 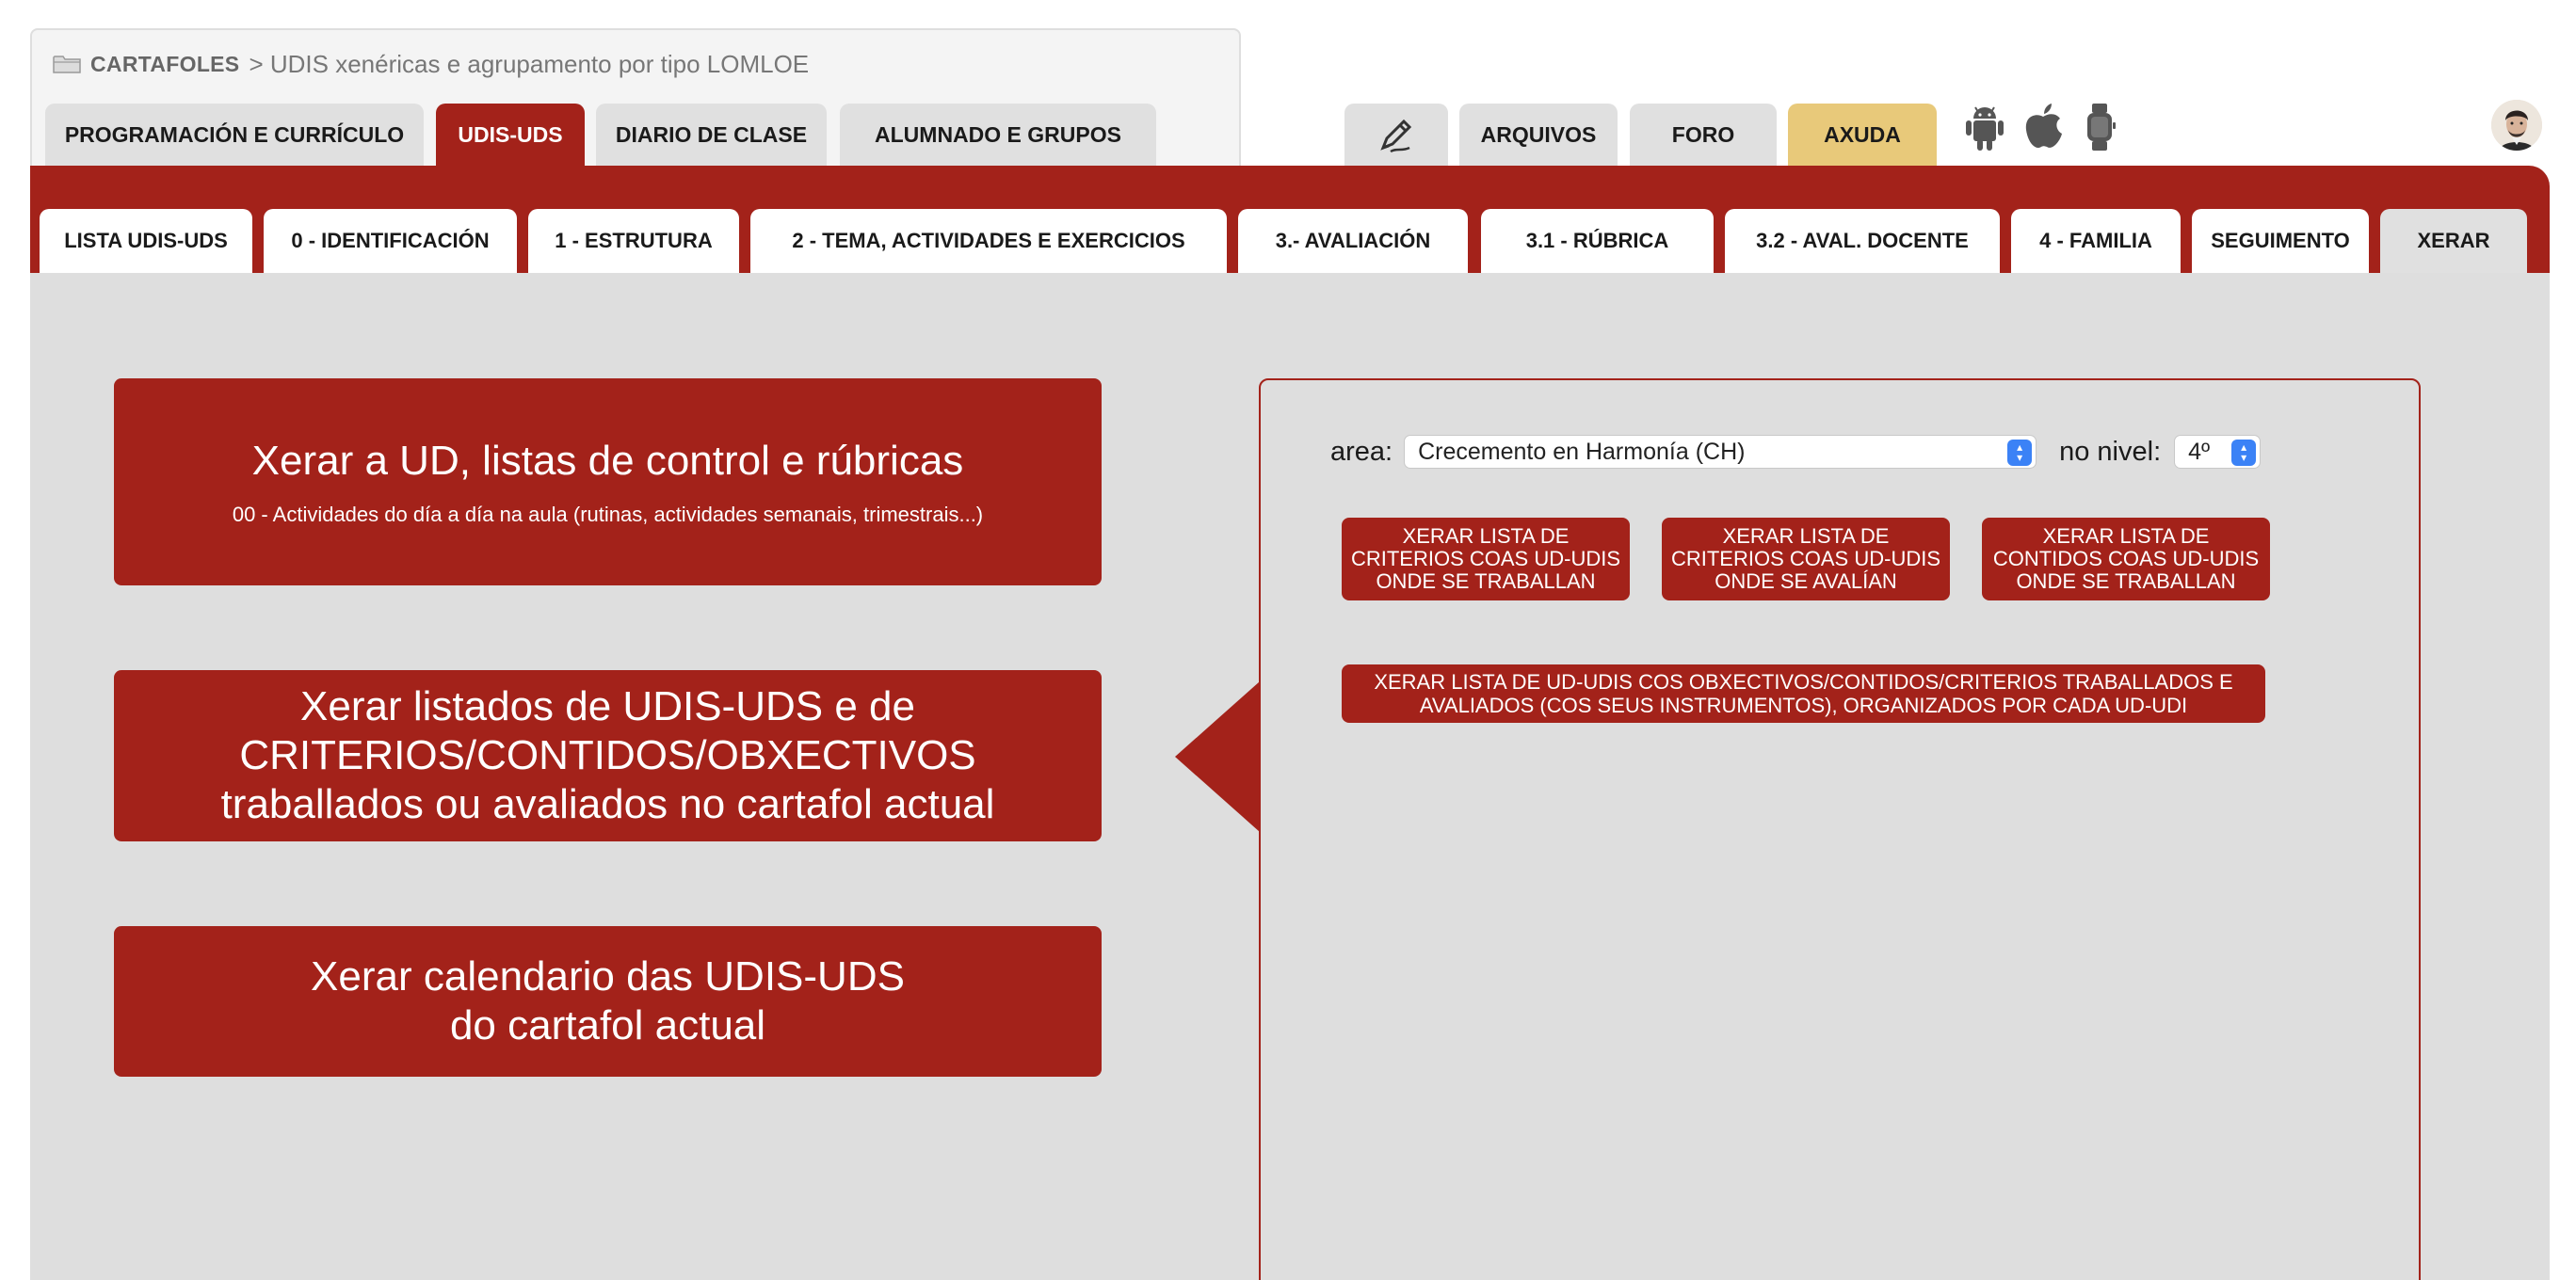 I want to click on breadcrumb-home-link: CARTAFOLES, so click(x=164, y=64).